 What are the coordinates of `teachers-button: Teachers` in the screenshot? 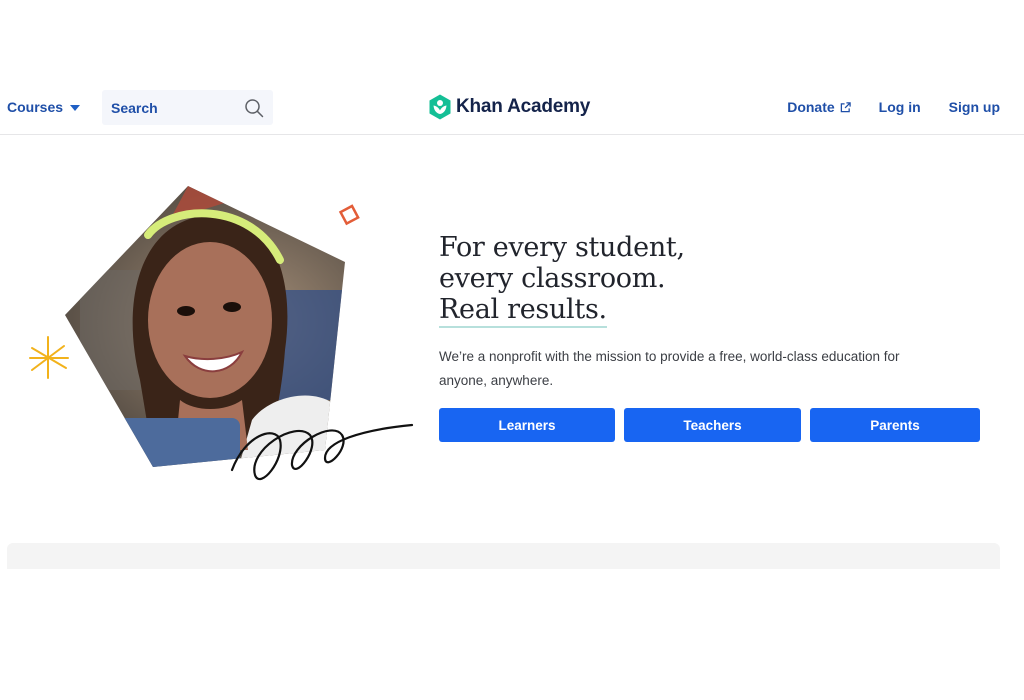 It's located at (712, 425).